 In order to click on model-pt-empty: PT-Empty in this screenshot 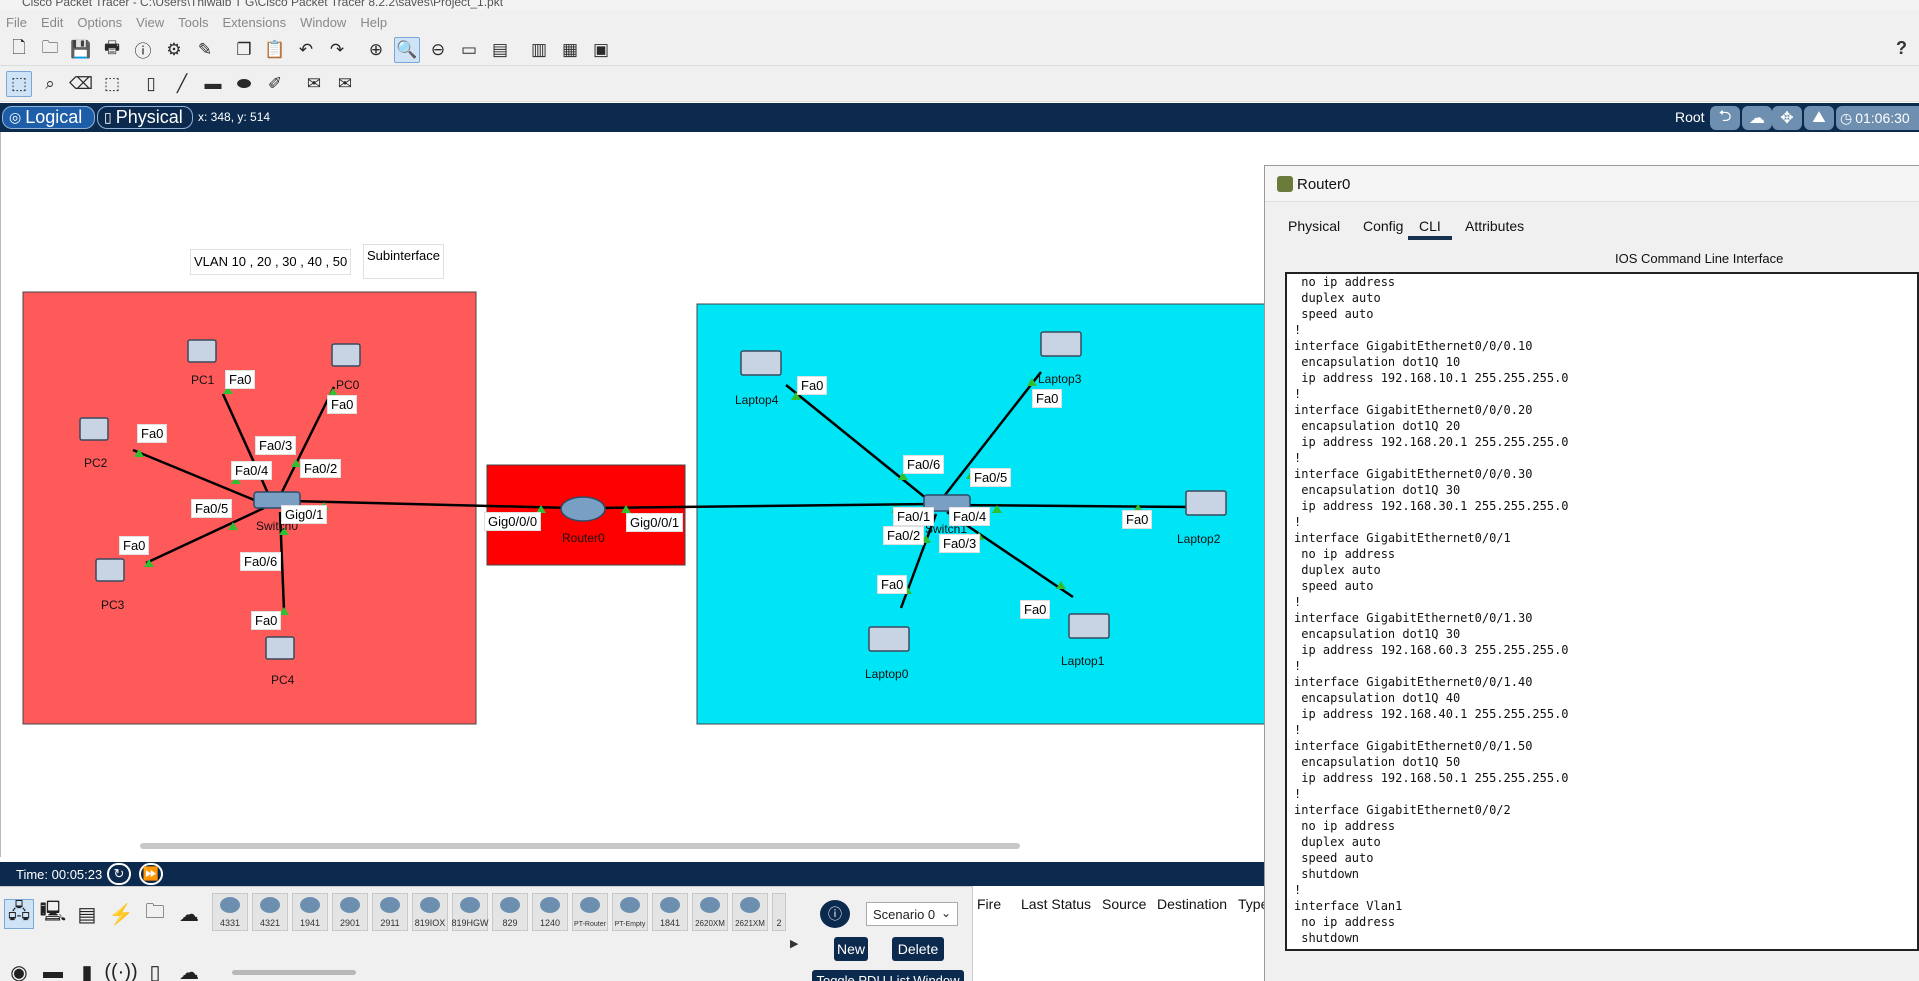, I will do `click(630, 912)`.